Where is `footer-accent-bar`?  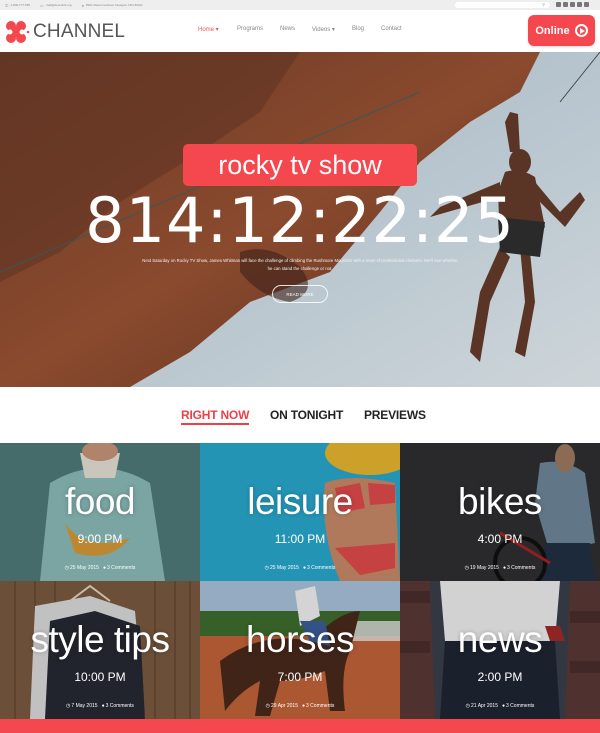 footer-accent-bar is located at coordinates (300, 726).